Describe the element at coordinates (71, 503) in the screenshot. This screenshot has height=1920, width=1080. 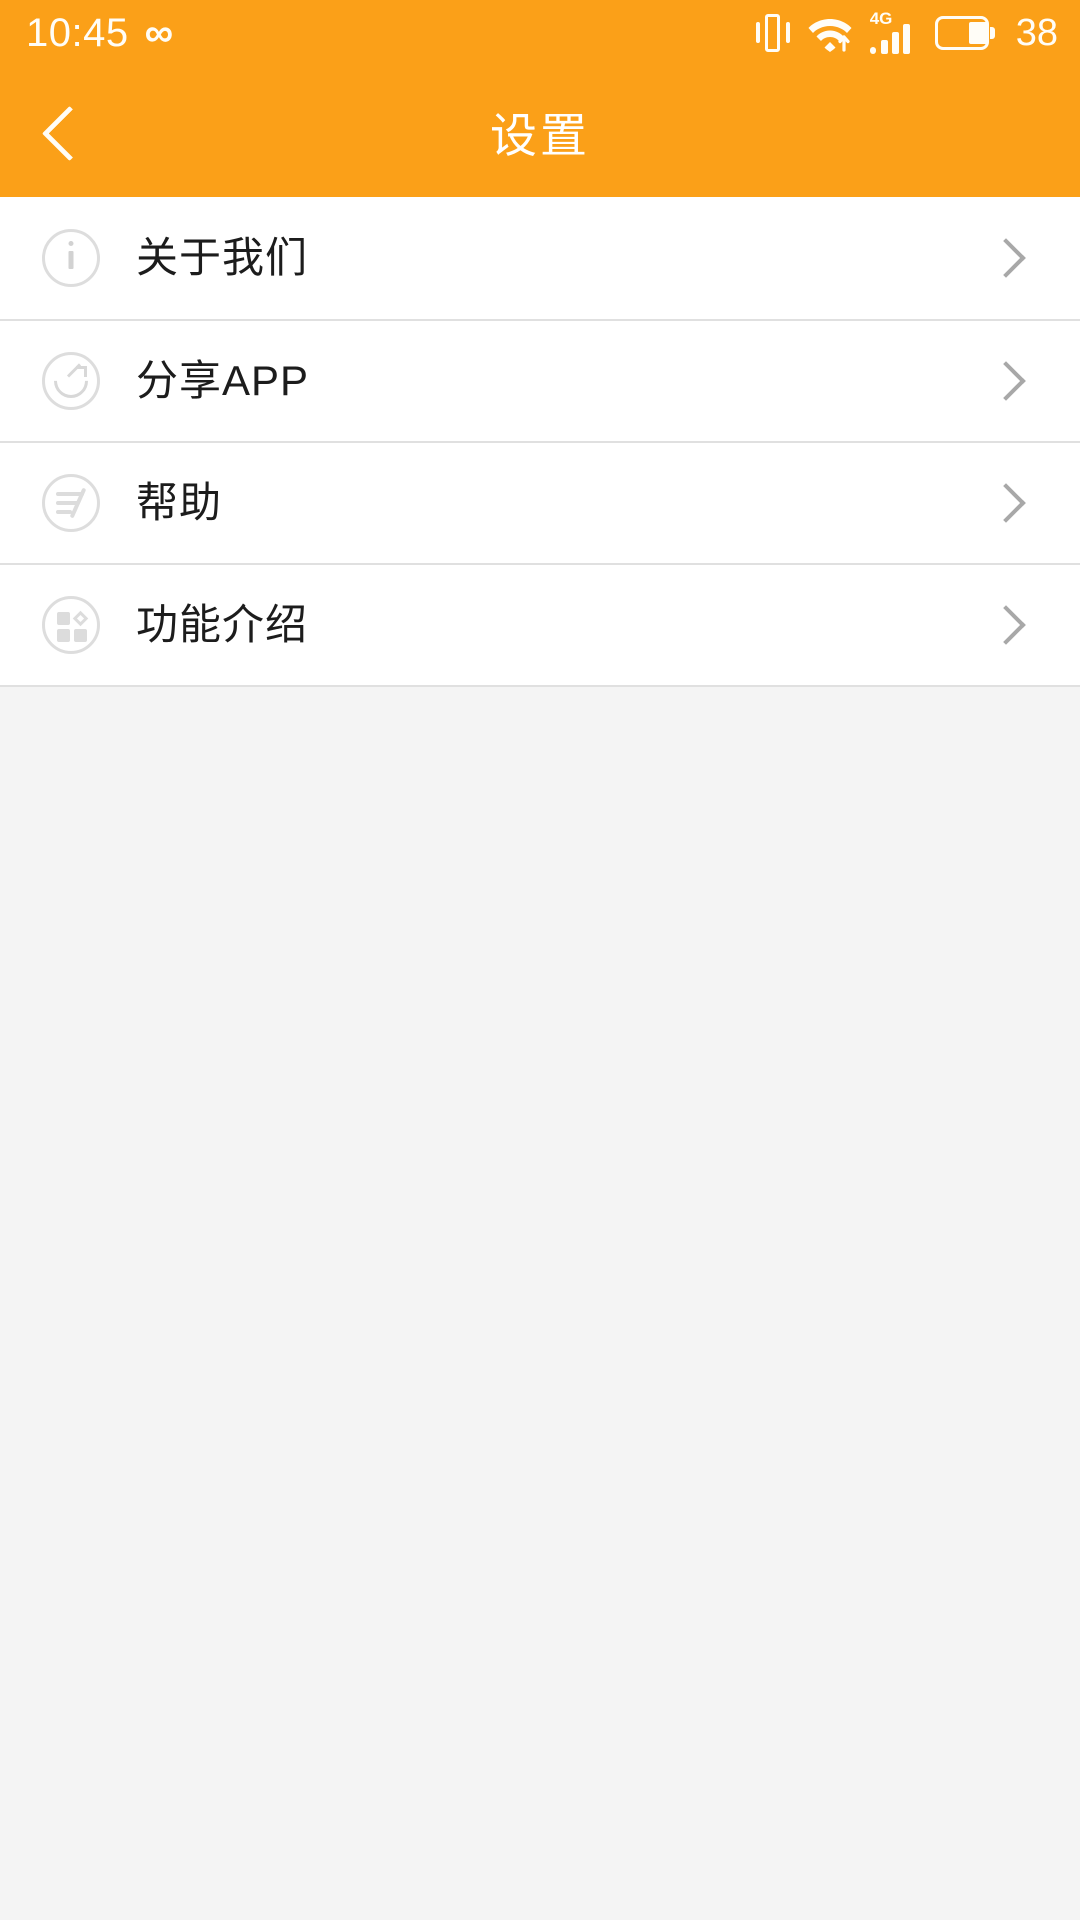
I see `help-lines-circle-icon` at that location.